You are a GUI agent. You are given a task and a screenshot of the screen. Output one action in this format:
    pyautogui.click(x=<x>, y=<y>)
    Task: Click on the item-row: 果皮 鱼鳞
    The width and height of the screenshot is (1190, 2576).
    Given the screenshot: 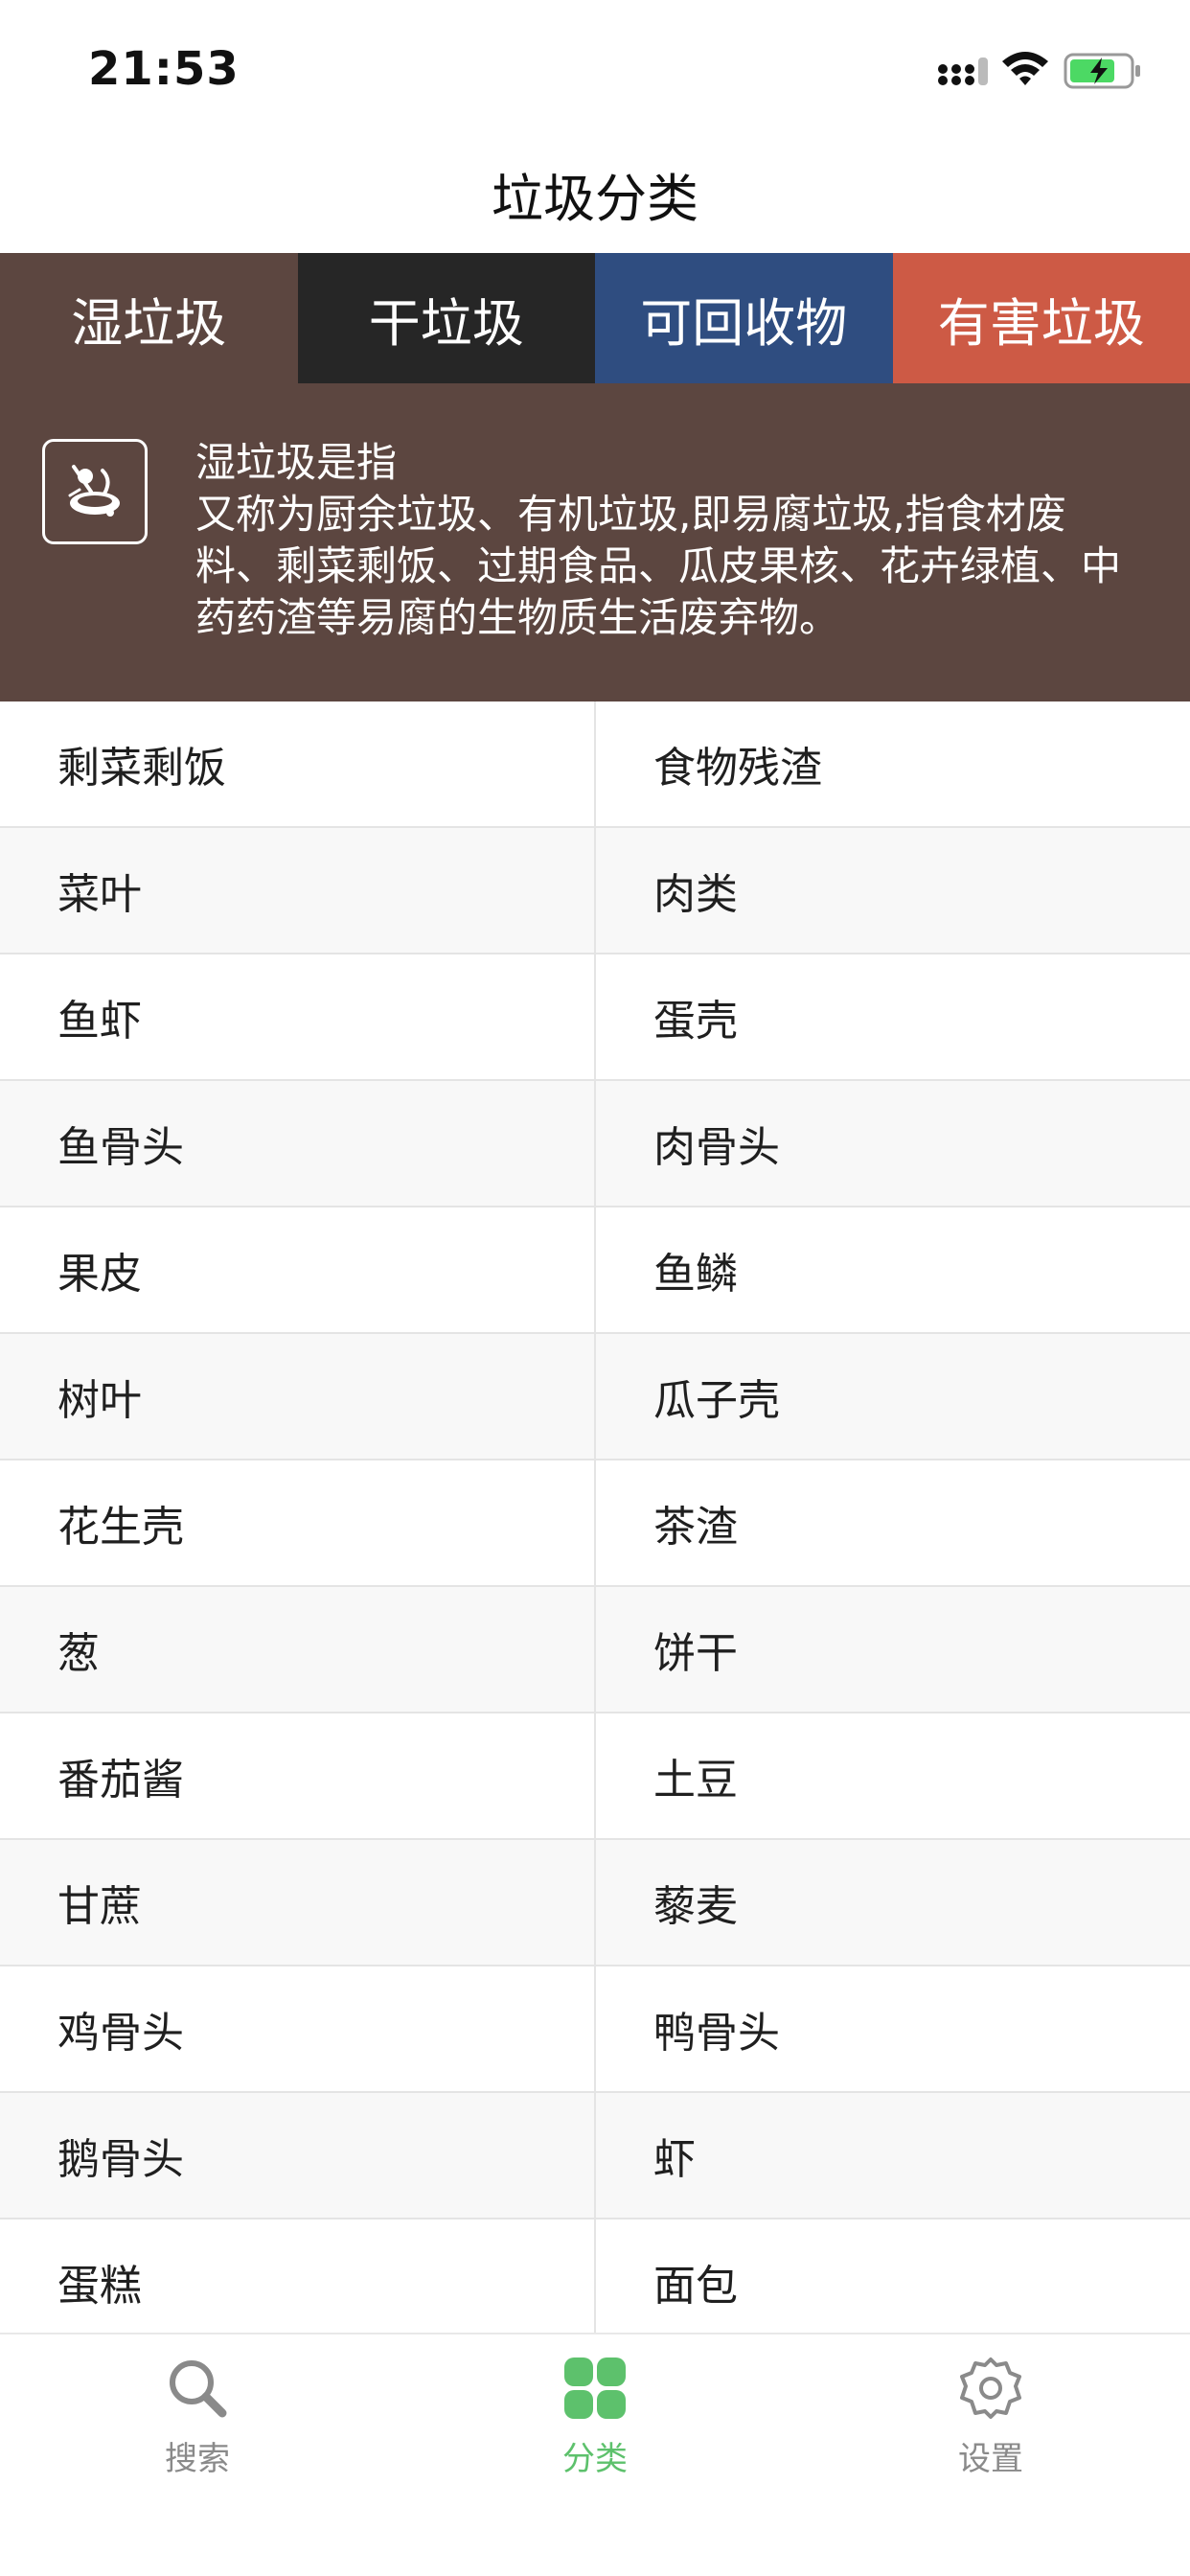 What is the action you would take?
    pyautogui.click(x=595, y=1271)
    